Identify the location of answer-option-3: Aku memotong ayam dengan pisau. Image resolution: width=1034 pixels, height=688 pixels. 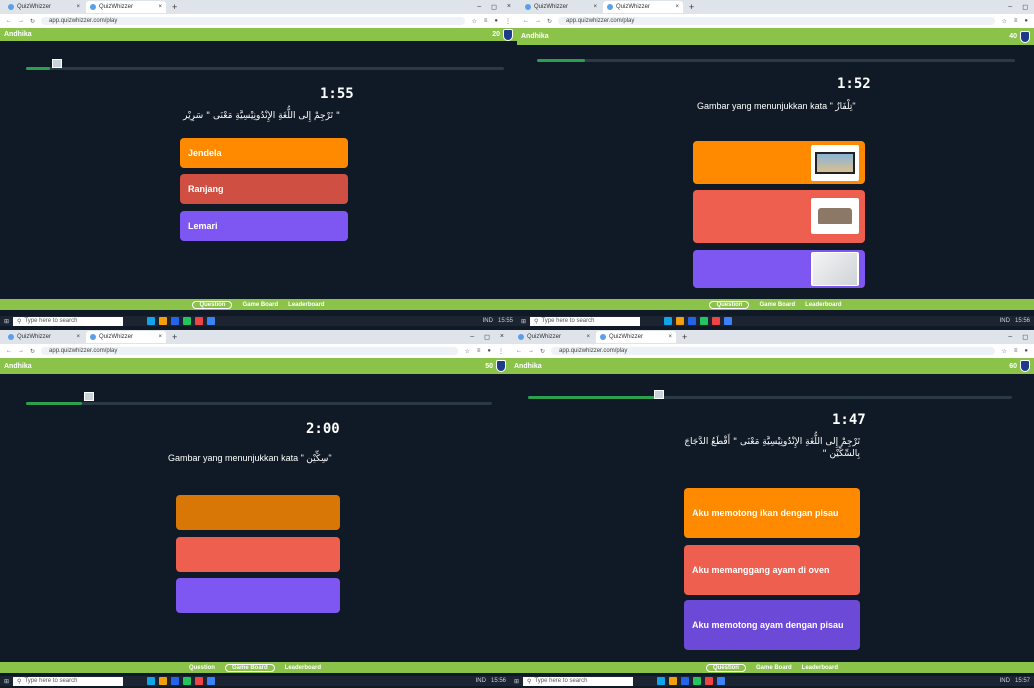
(772, 625).